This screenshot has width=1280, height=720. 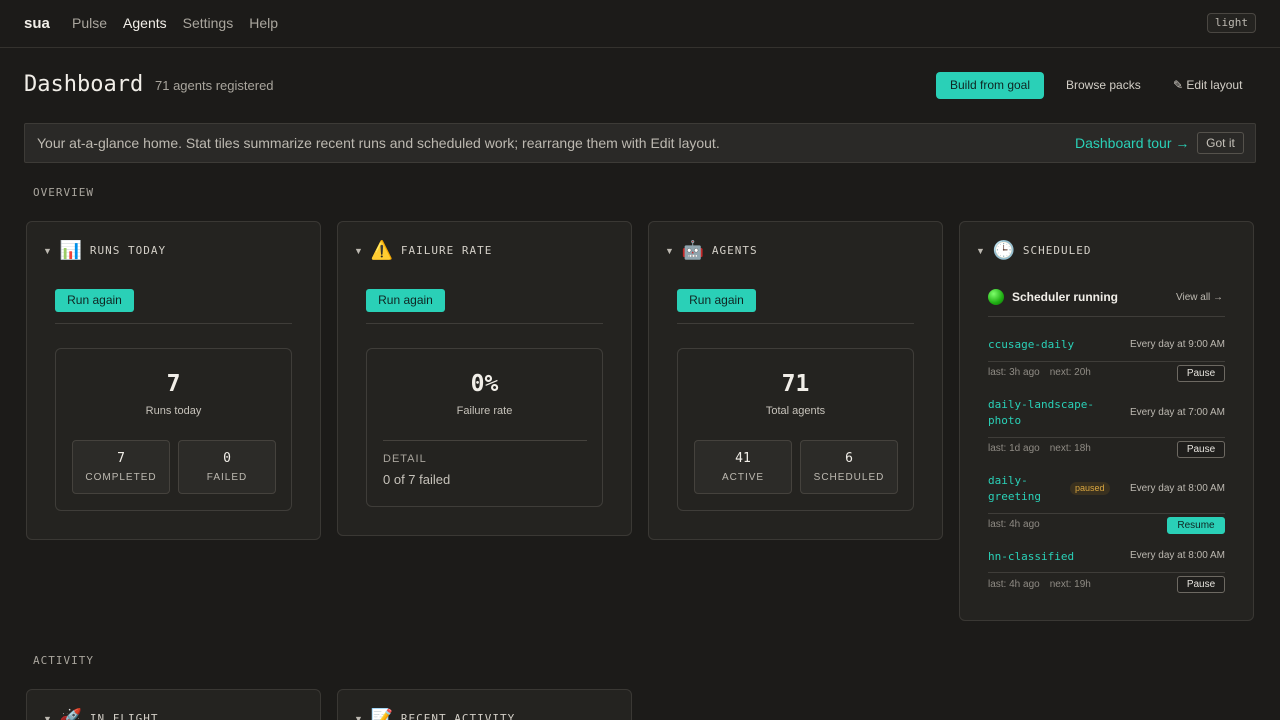 What do you see at coordinates (1070, 448) in the screenshot?
I see `job-next-run: next: 18h` at bounding box center [1070, 448].